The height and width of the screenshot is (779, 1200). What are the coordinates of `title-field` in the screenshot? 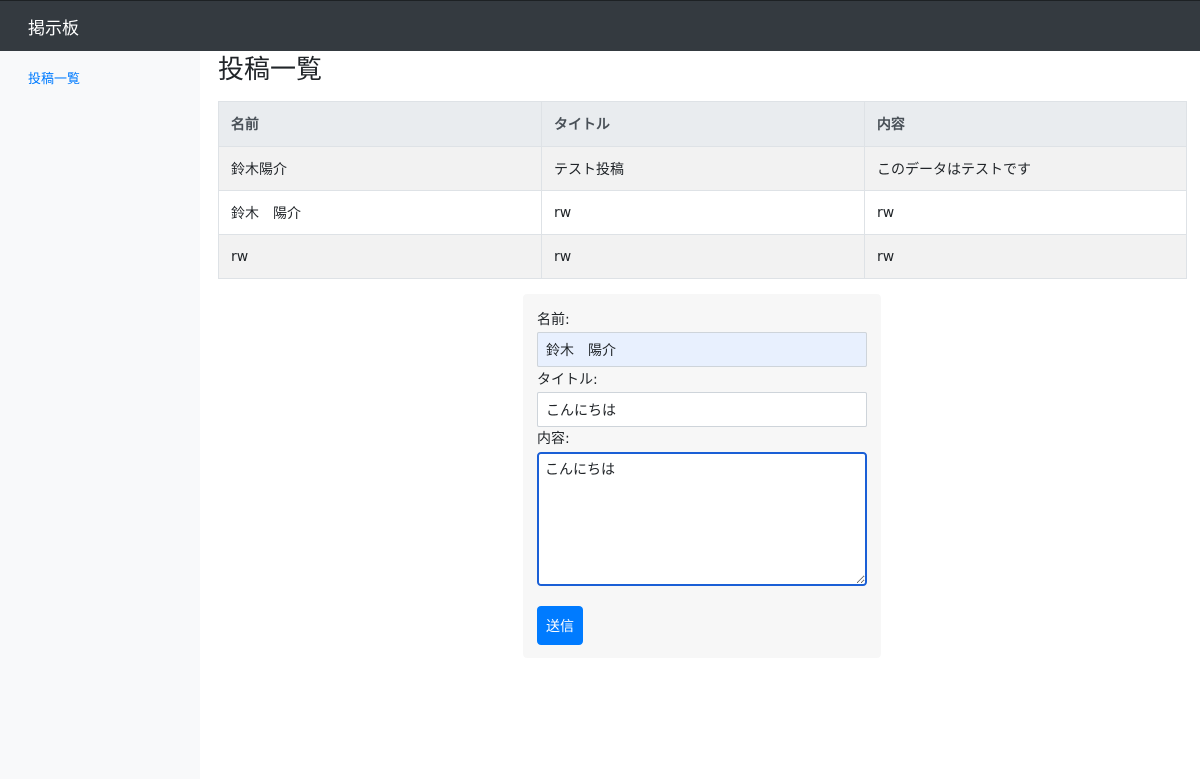 It's located at (702, 409).